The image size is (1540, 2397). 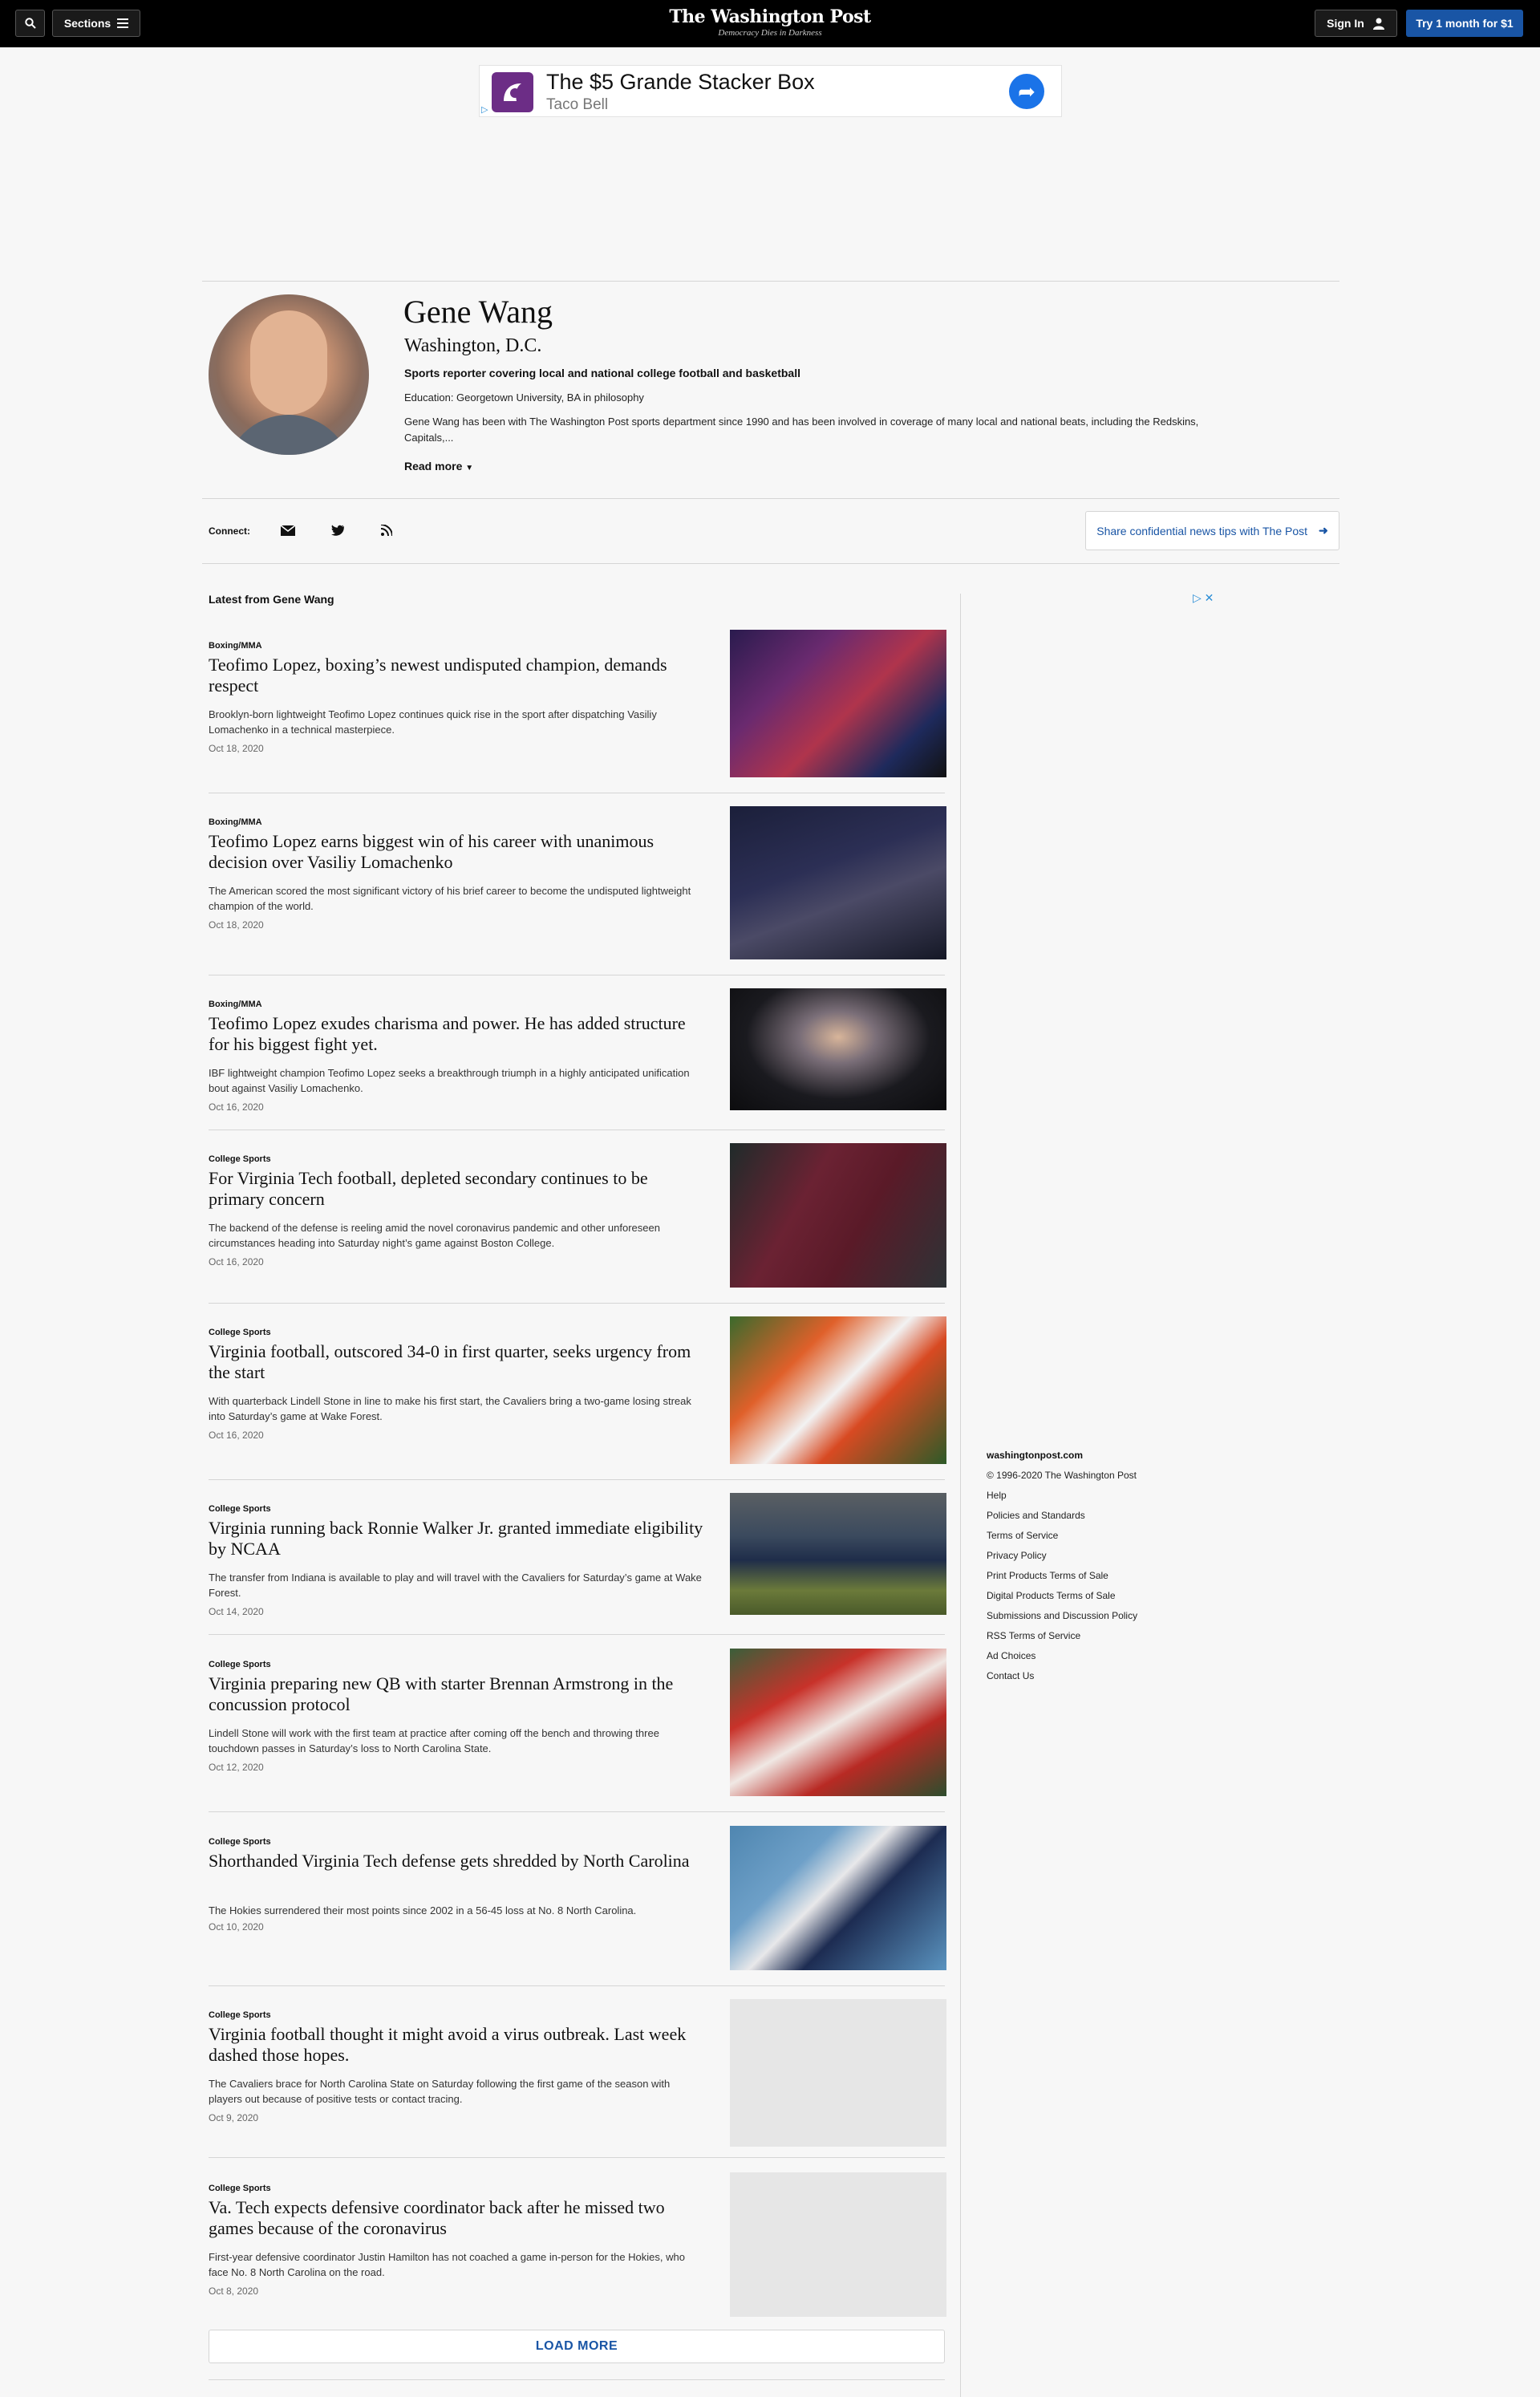 I want to click on footer-link: Contact Us, so click(x=1062, y=1676).